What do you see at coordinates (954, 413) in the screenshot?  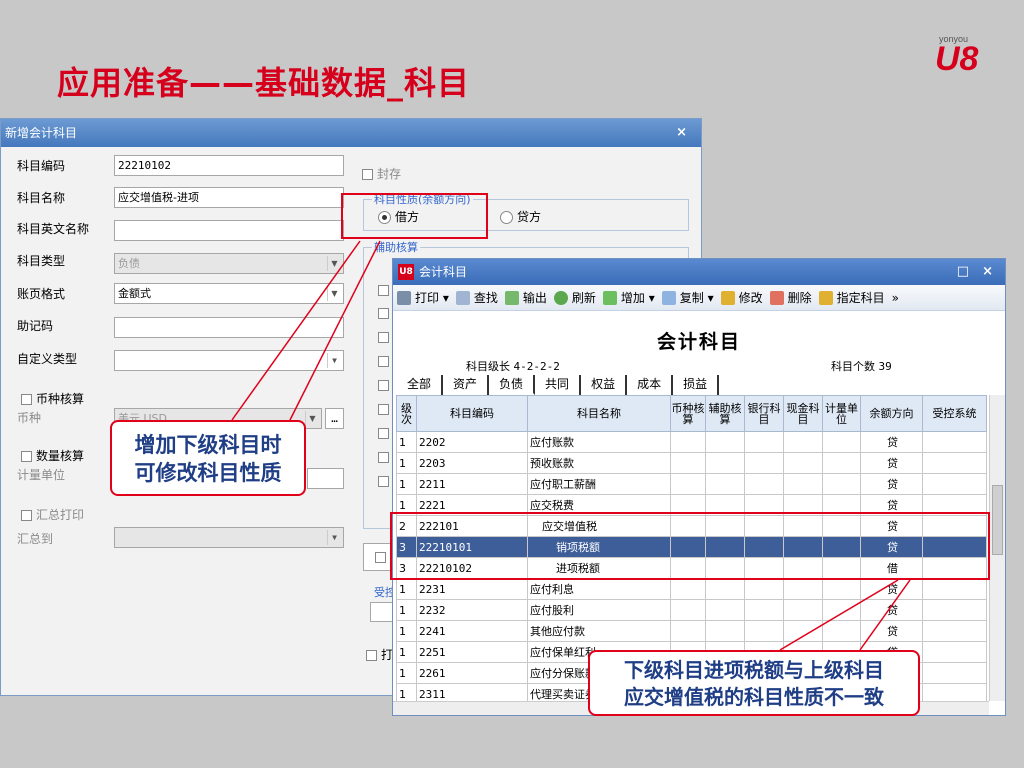 I see `column-header-9: 受控系统` at bounding box center [954, 413].